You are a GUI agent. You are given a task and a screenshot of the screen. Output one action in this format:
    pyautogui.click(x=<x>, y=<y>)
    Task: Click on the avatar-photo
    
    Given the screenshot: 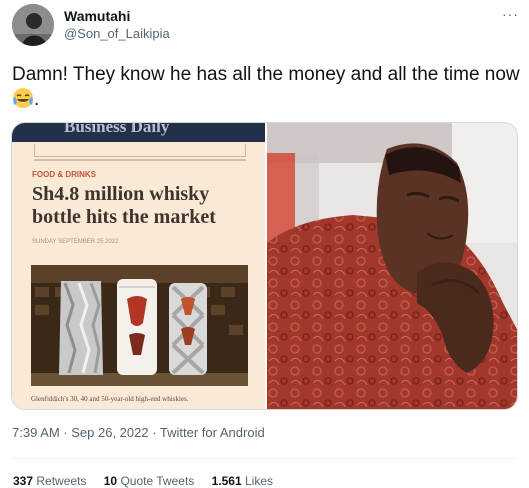 What is the action you would take?
    pyautogui.click(x=33, y=25)
    